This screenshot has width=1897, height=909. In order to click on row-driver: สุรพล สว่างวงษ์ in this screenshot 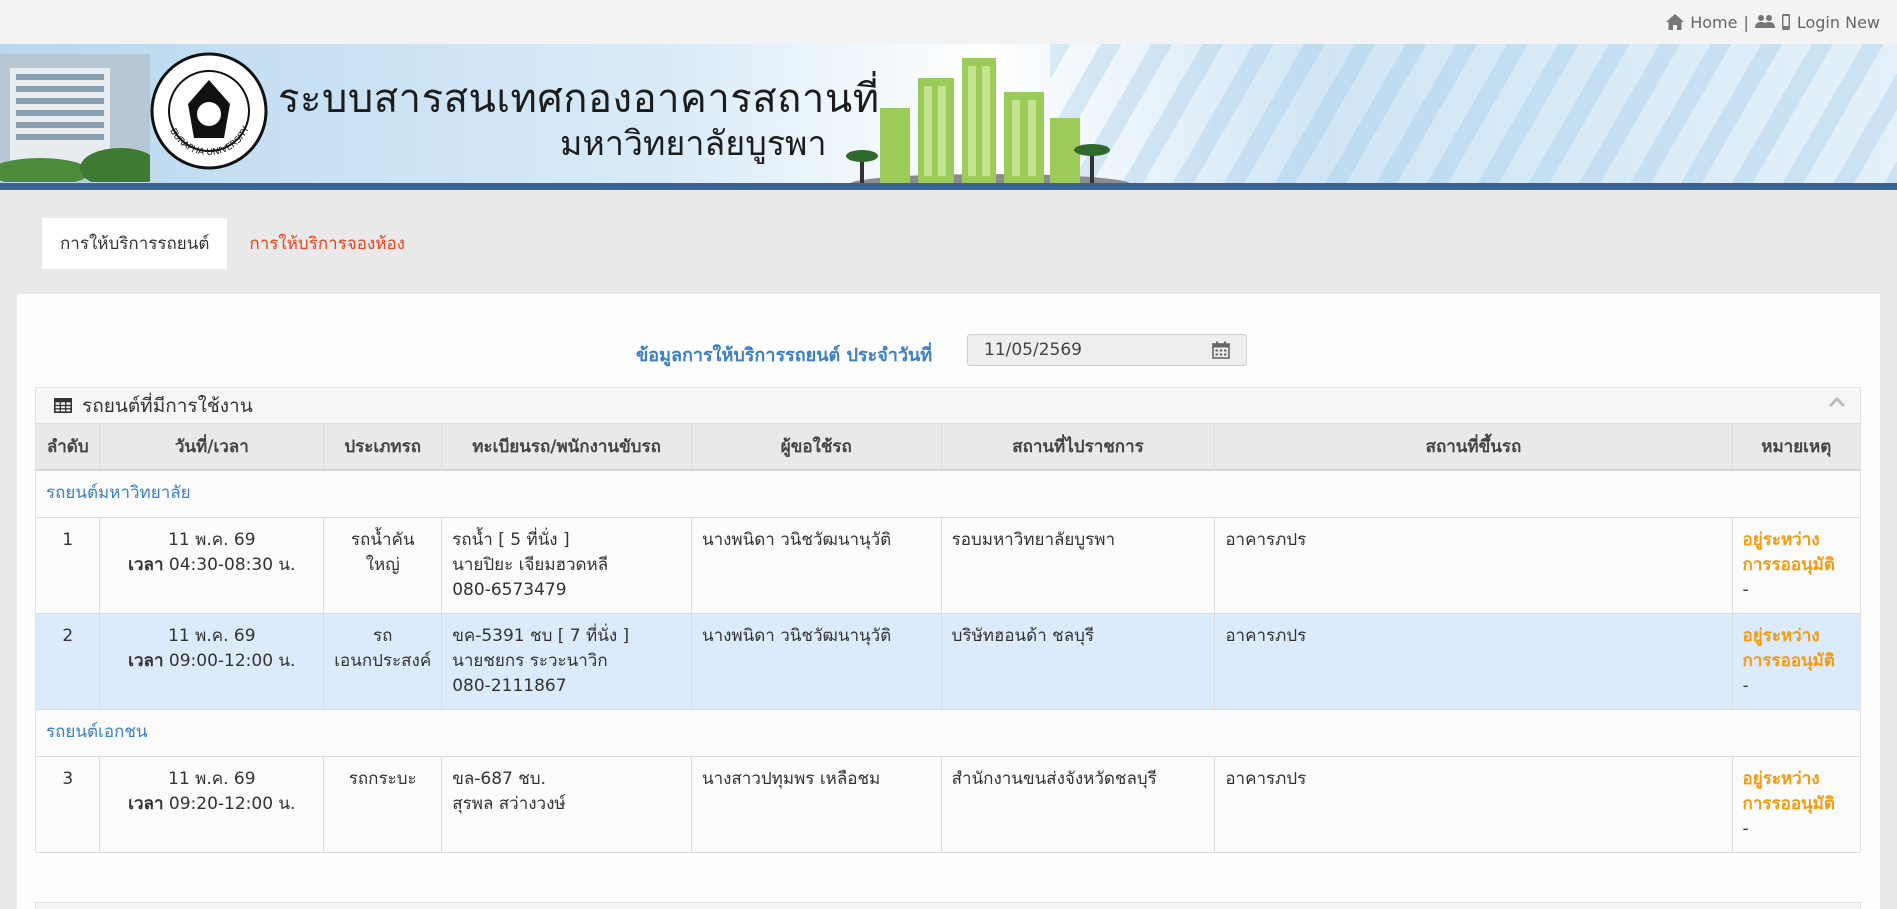, I will do `click(509, 803)`.